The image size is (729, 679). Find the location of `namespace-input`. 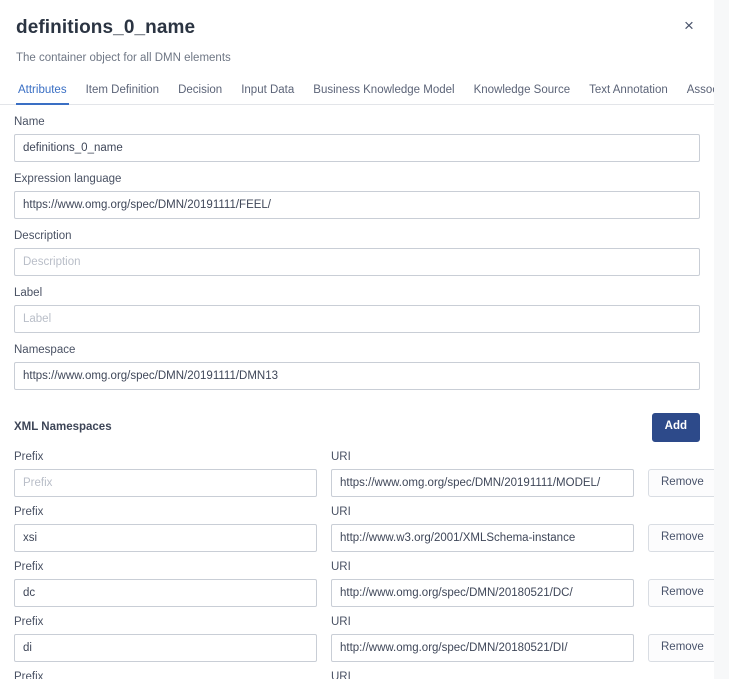

namespace-input is located at coordinates (357, 376).